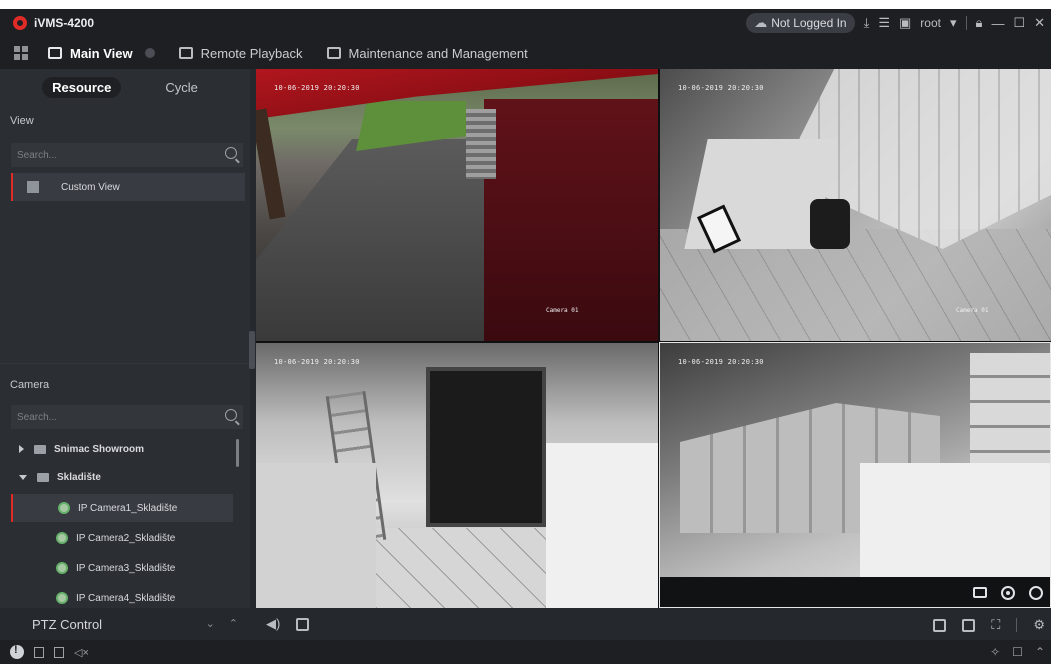  I want to click on tab-main-view-label: Main View, so click(101, 53).